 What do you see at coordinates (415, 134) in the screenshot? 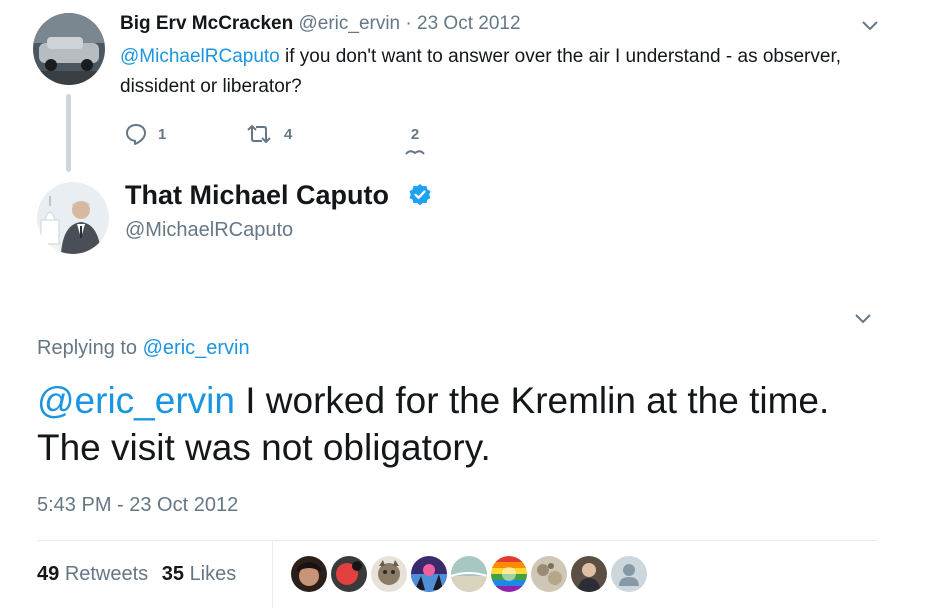
I see `like-count: 2` at bounding box center [415, 134].